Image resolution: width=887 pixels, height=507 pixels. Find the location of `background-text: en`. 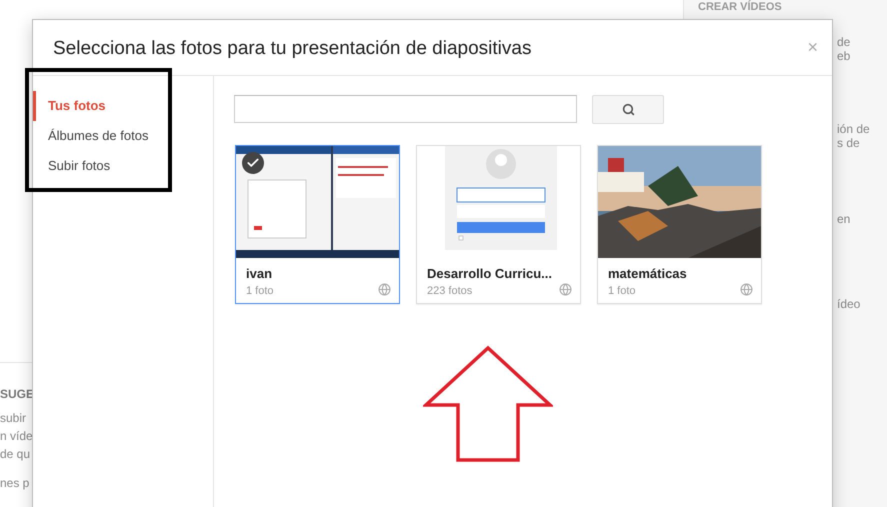

background-text: en is located at coordinates (844, 219).